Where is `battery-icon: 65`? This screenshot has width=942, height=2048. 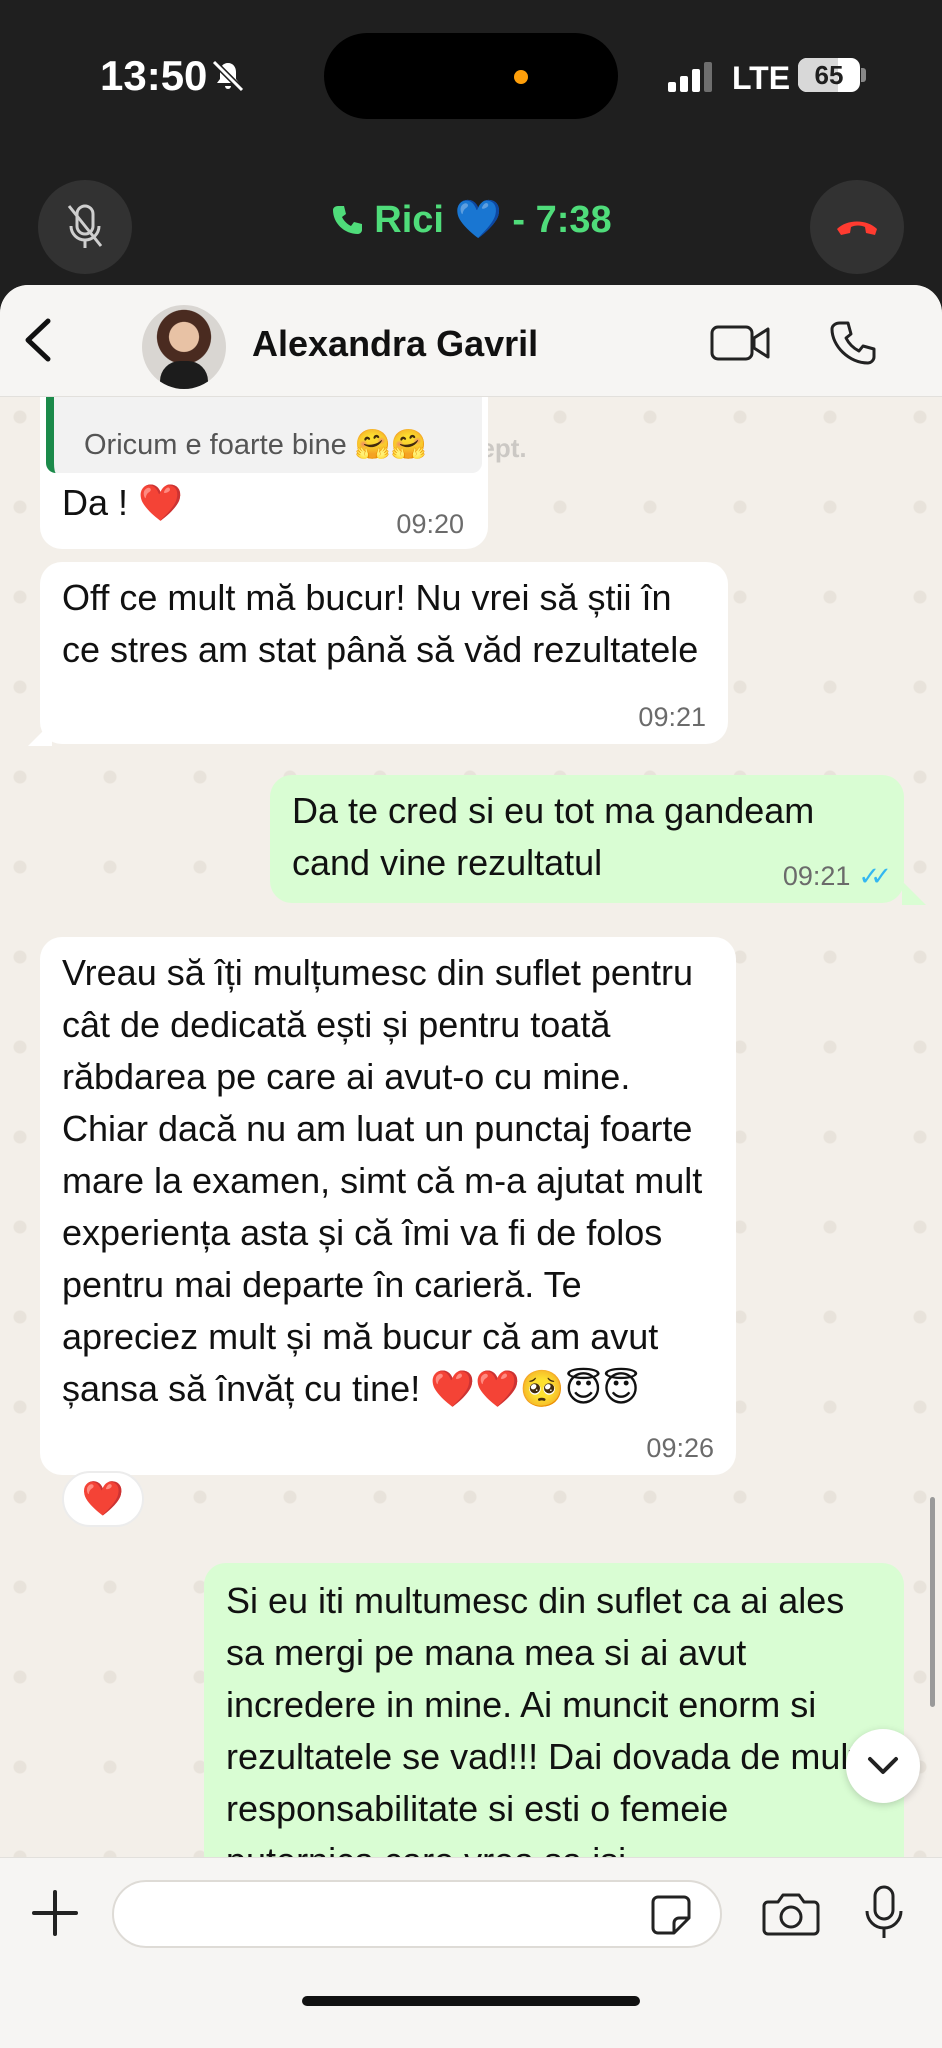 battery-icon: 65 is located at coordinates (829, 75).